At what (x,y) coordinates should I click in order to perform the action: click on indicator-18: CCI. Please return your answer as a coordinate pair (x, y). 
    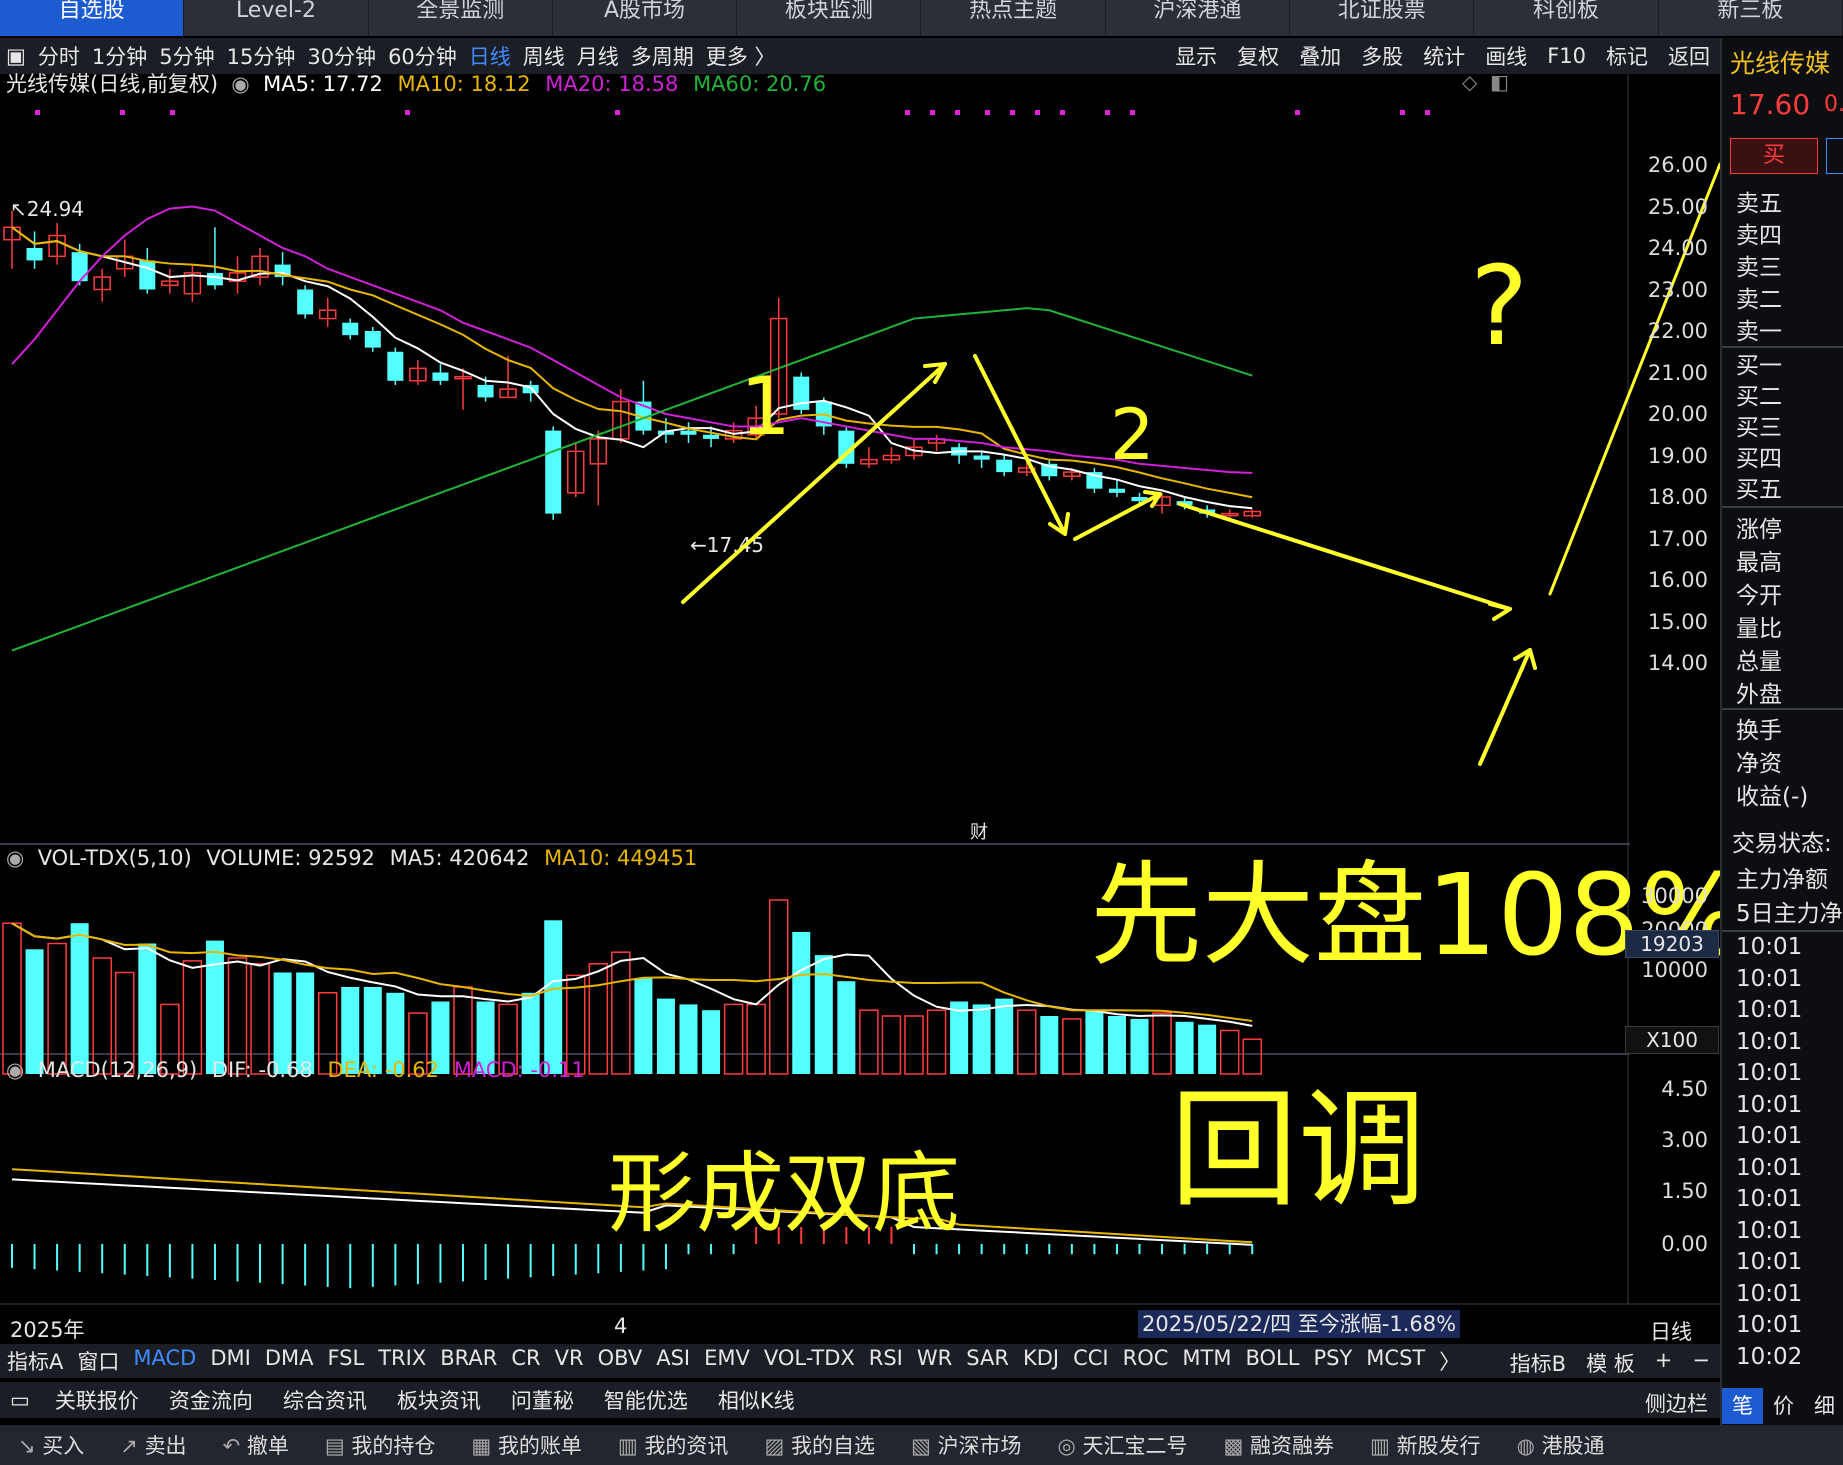
    Looking at the image, I should click on (1091, 1361).